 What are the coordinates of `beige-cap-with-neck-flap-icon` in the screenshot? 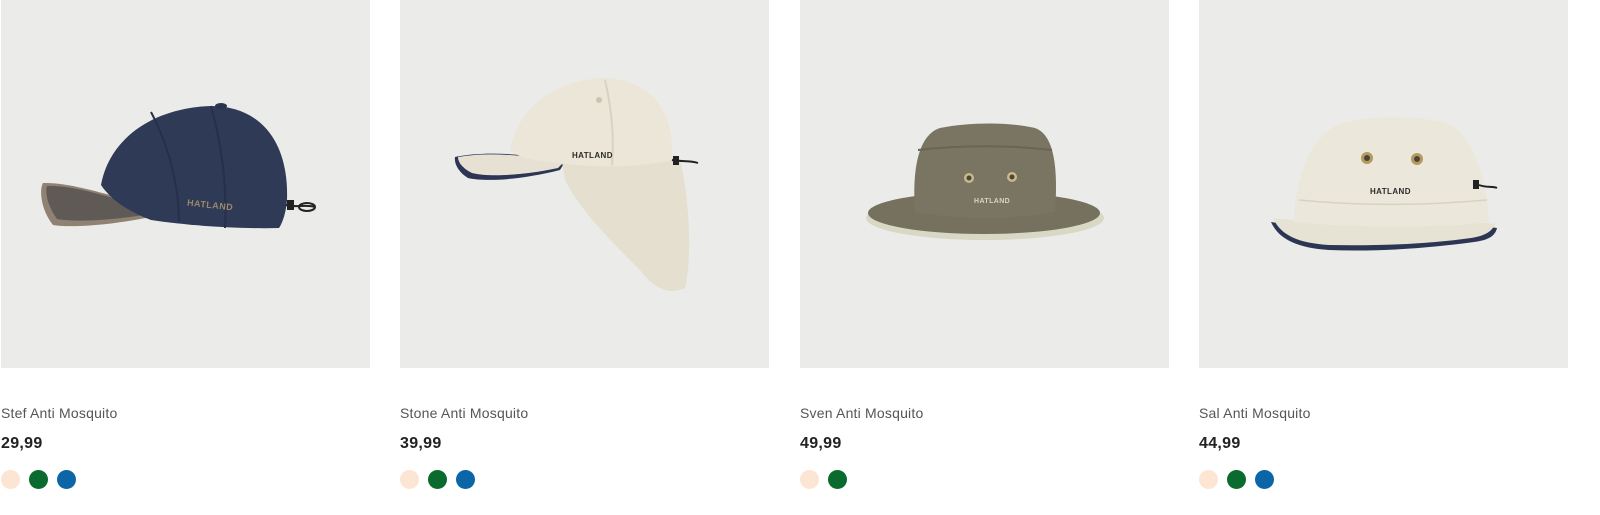 It's located at (576, 184).